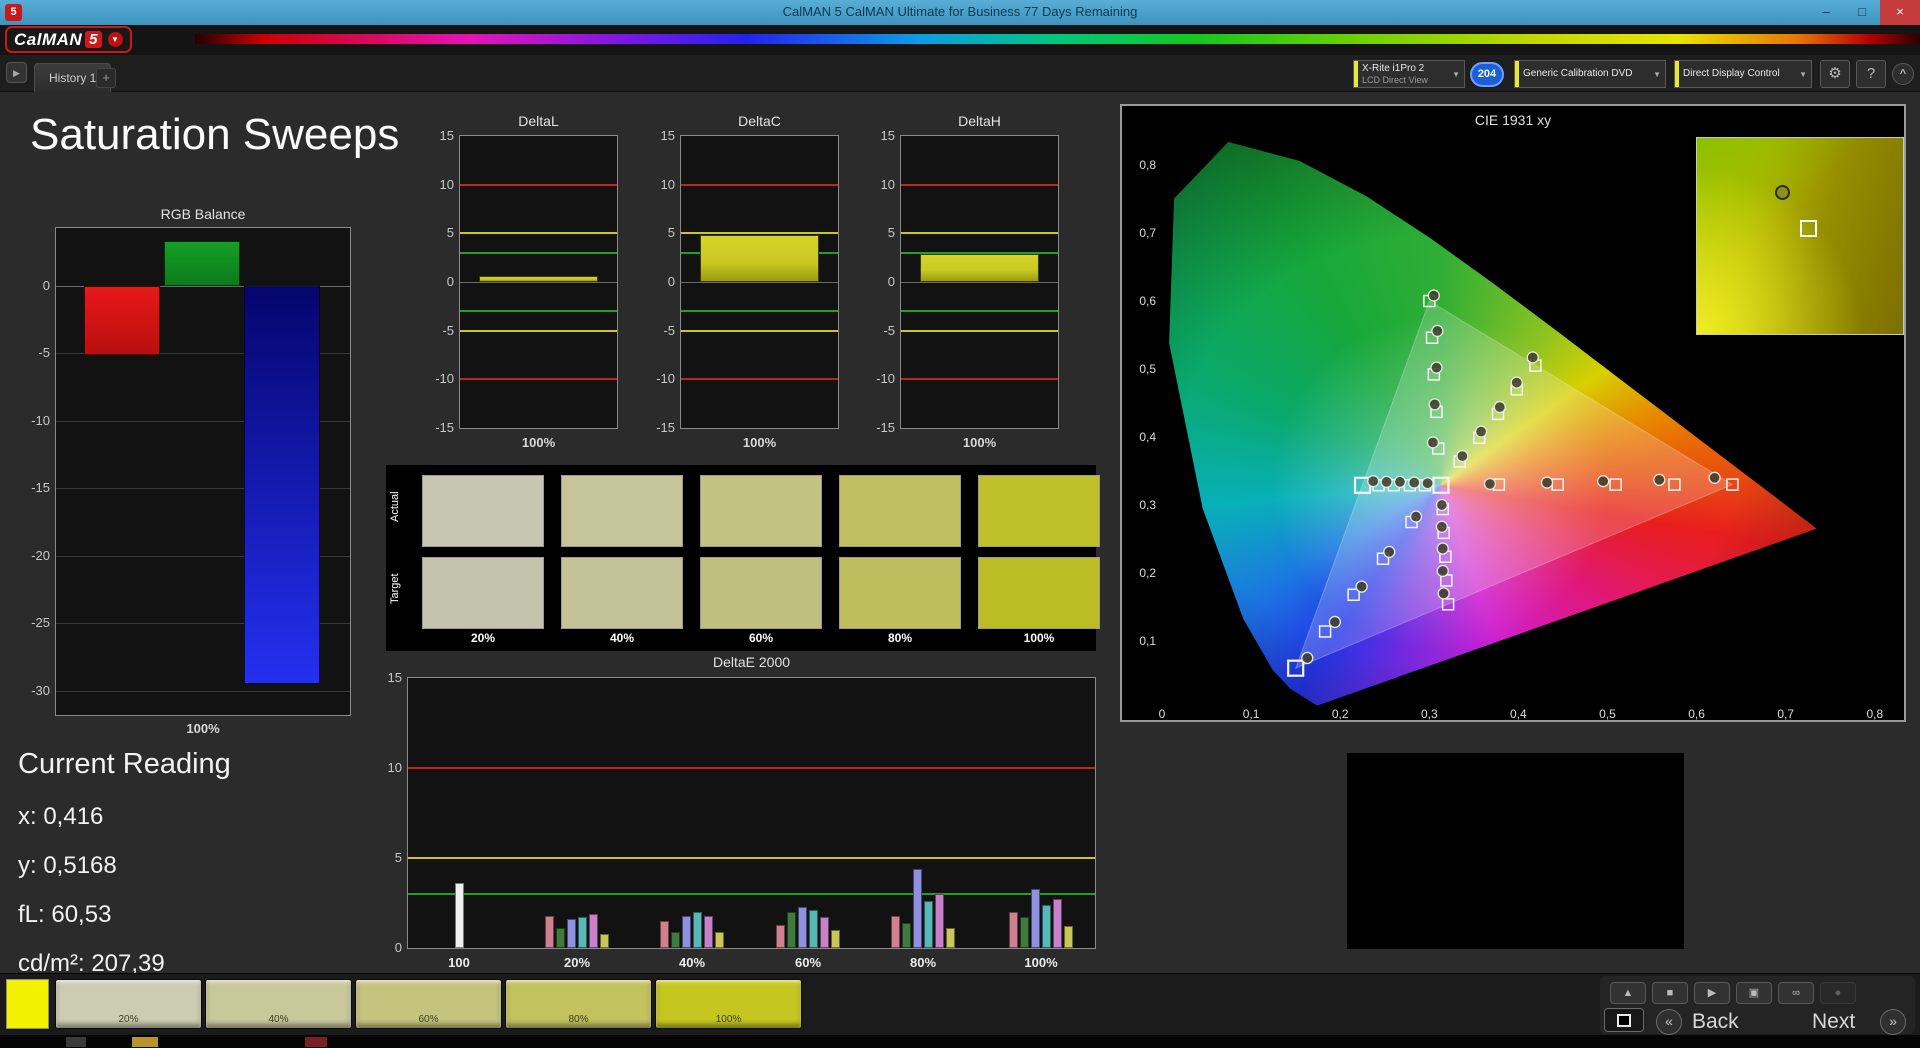  What do you see at coordinates (759, 442) in the screenshot?
I see `deltaC-xlabel: 100%` at bounding box center [759, 442].